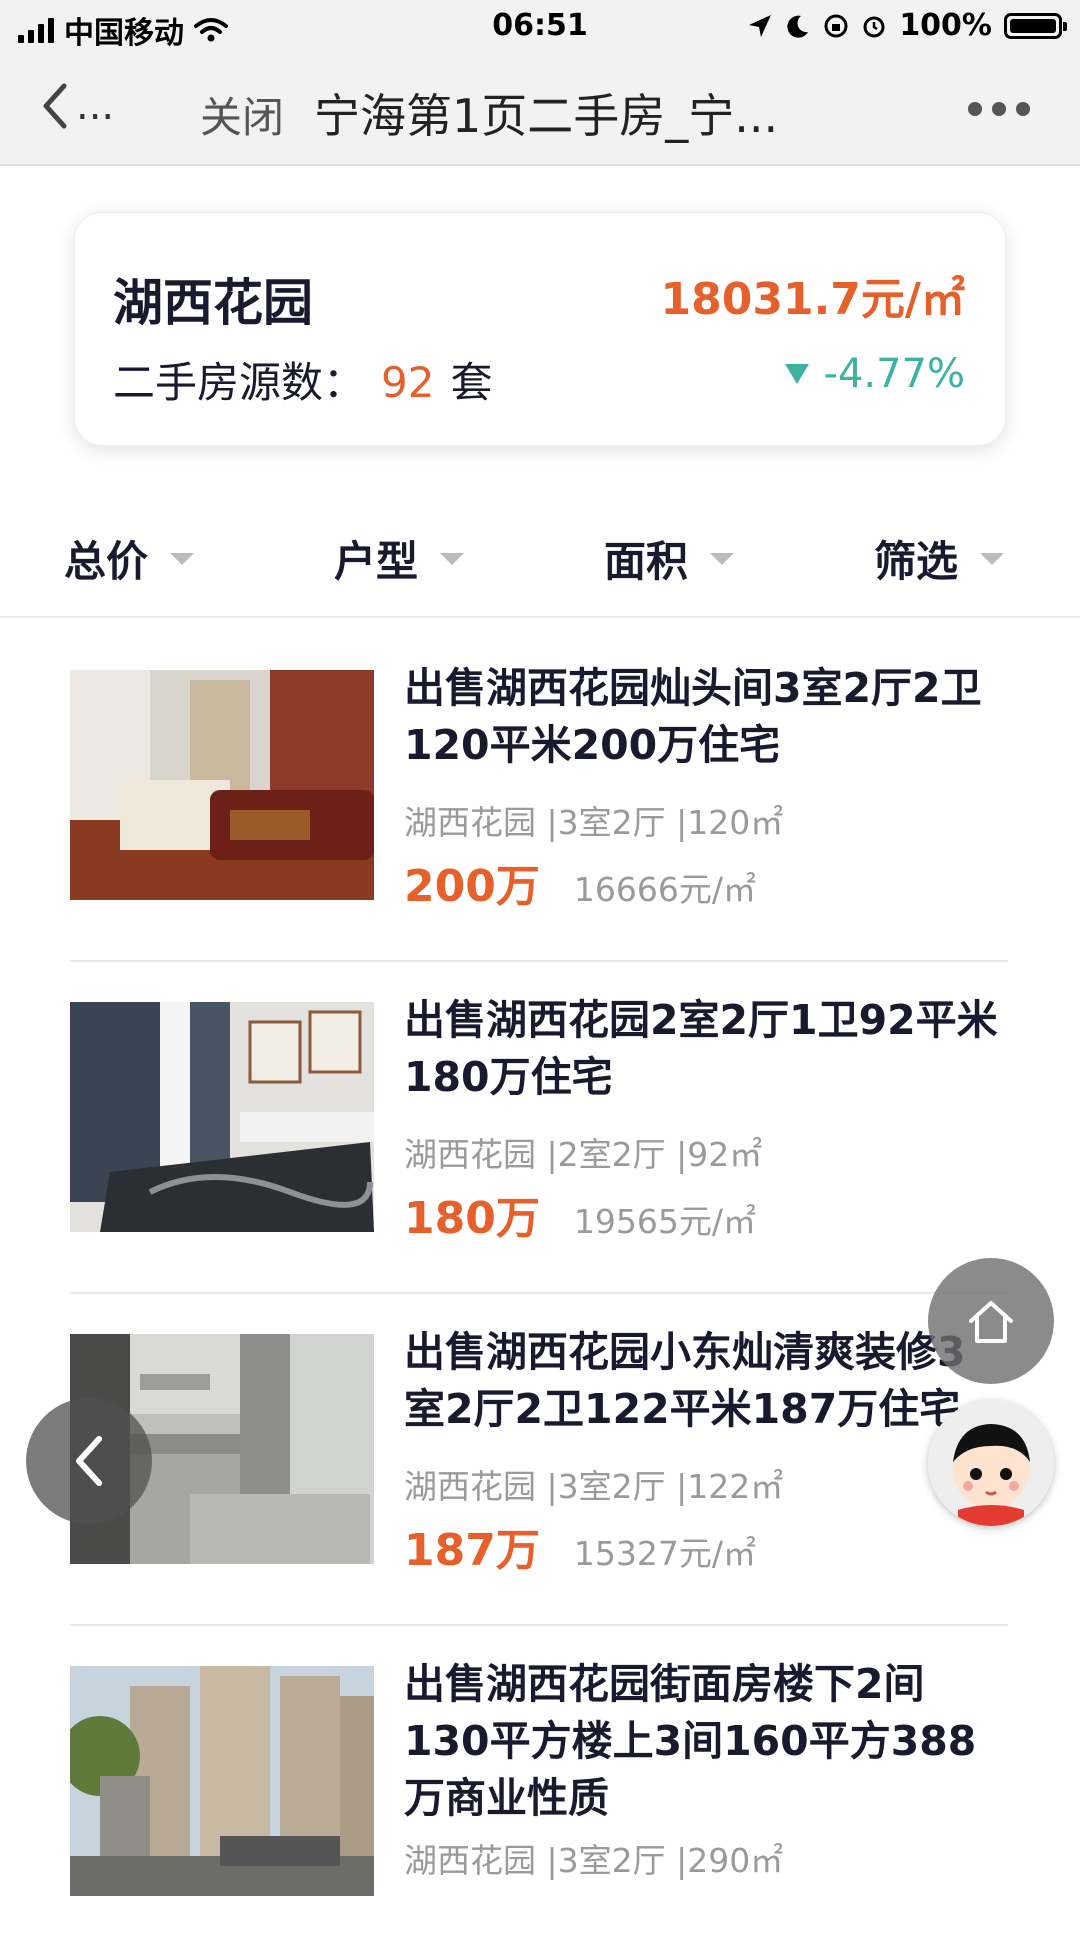 This screenshot has width=1080, height=1958. What do you see at coordinates (472, 1218) in the screenshot?
I see `total-price: 180万` at bounding box center [472, 1218].